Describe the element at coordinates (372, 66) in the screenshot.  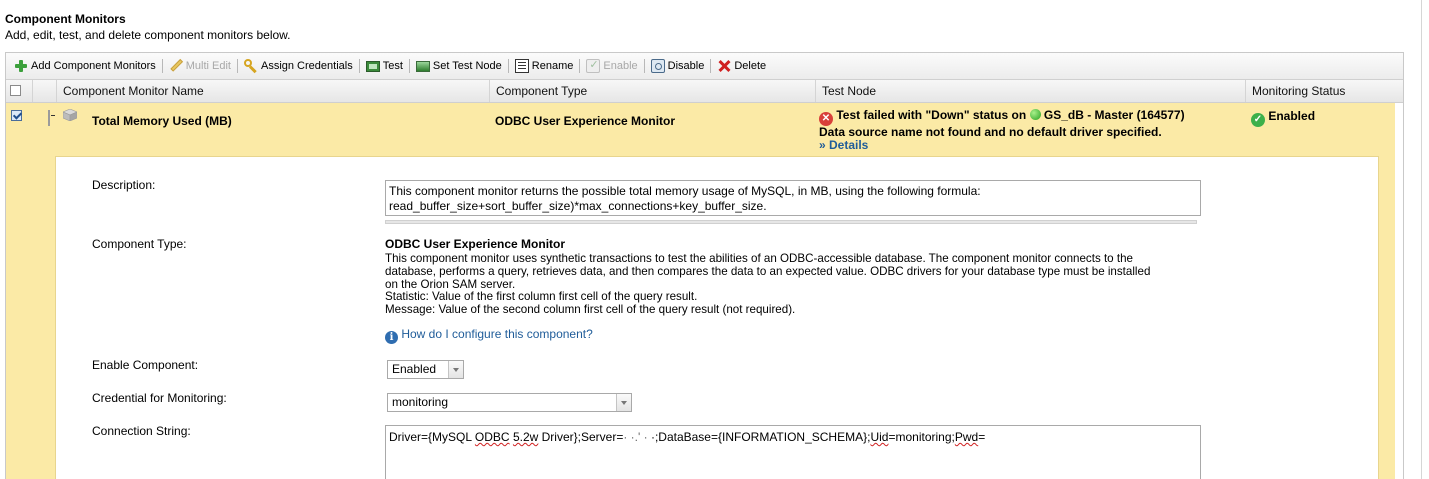
I see `test-monitor-icon` at that location.